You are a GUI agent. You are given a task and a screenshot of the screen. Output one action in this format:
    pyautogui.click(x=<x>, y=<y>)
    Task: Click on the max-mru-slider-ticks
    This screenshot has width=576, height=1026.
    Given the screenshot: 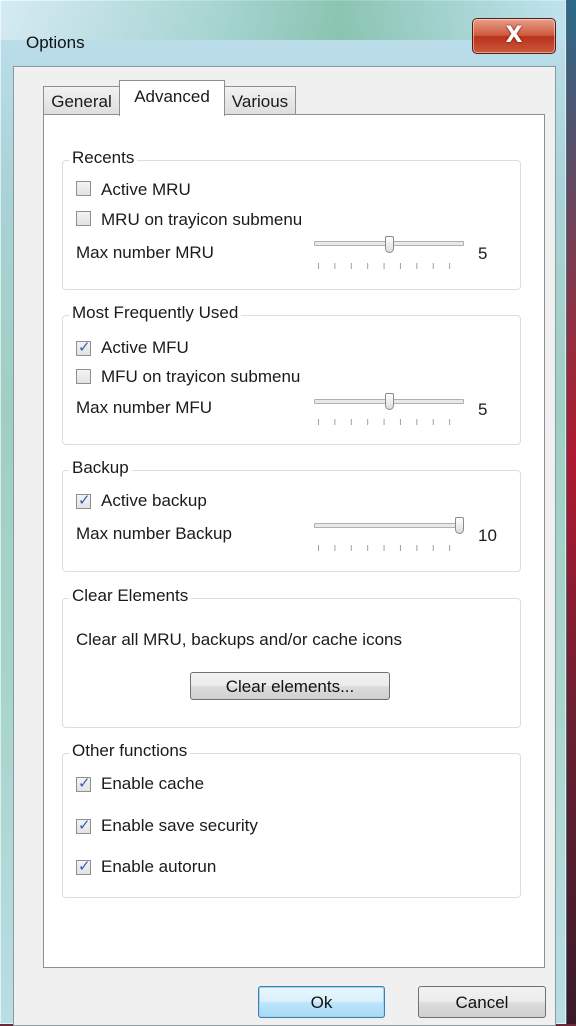 What is the action you would take?
    pyautogui.click(x=391, y=266)
    